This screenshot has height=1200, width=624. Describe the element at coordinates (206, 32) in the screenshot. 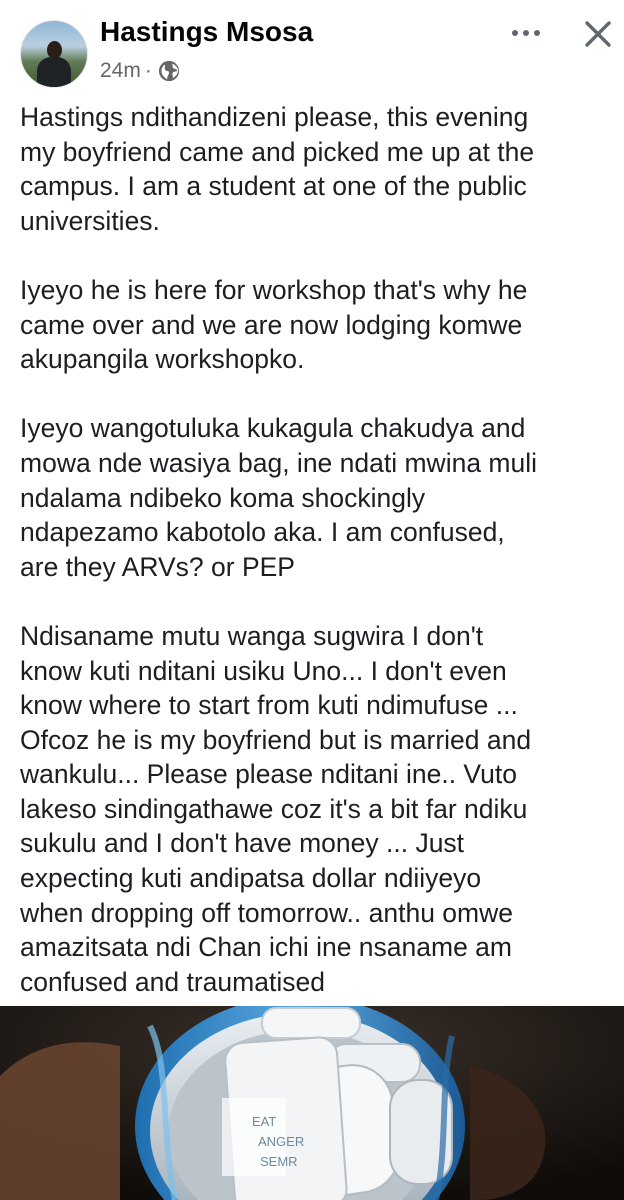

I see `author-name: Hastings Msosa` at that location.